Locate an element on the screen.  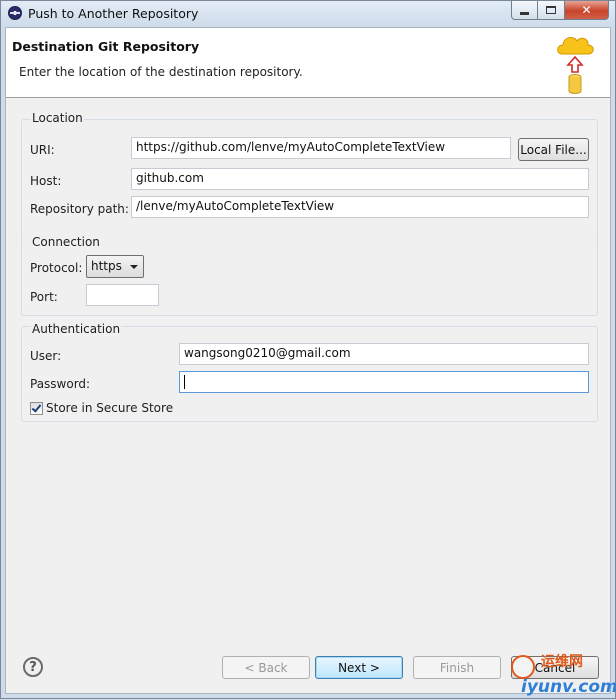
cancel-button: Cancel is located at coordinates (555, 667).